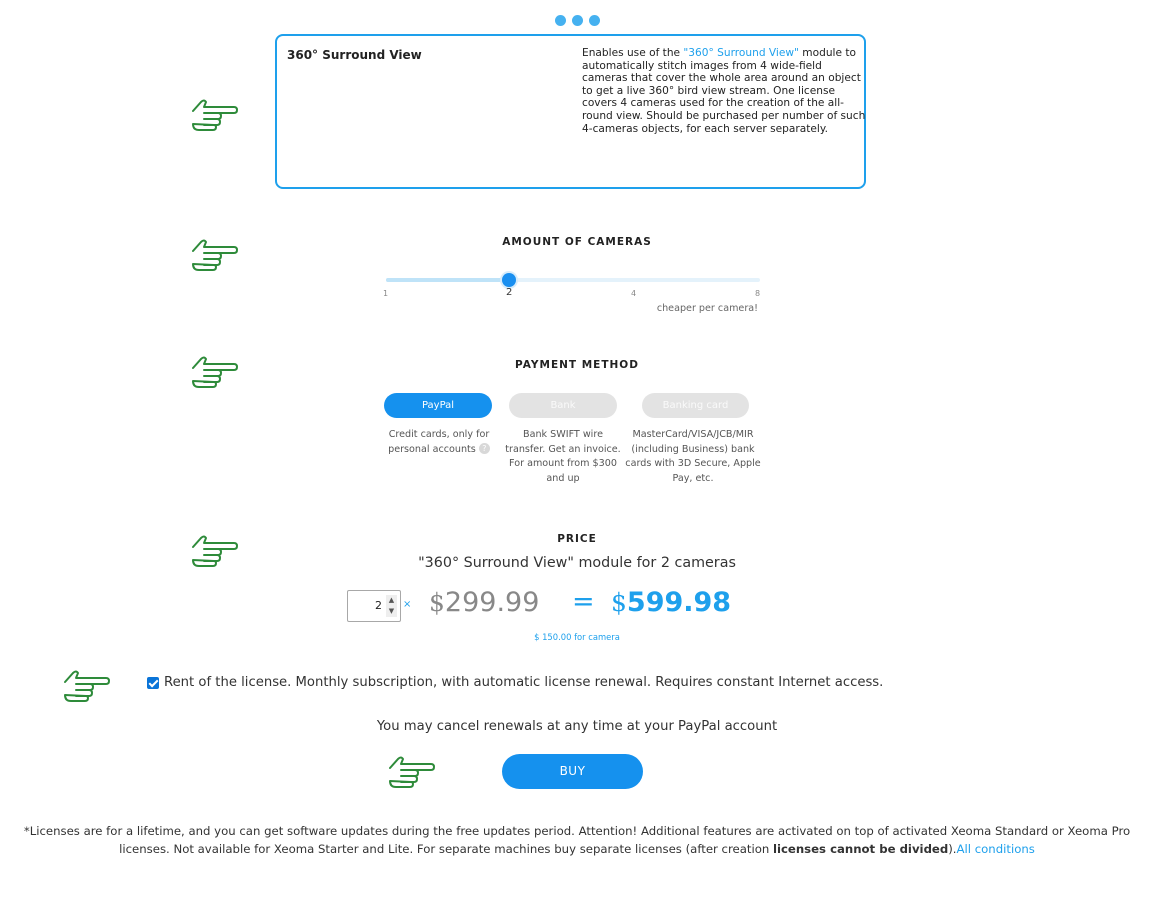 This screenshot has height=922, width=1154. Describe the element at coordinates (577, 365) in the screenshot. I see `payment-heading: PAYMENT METHOD` at that location.